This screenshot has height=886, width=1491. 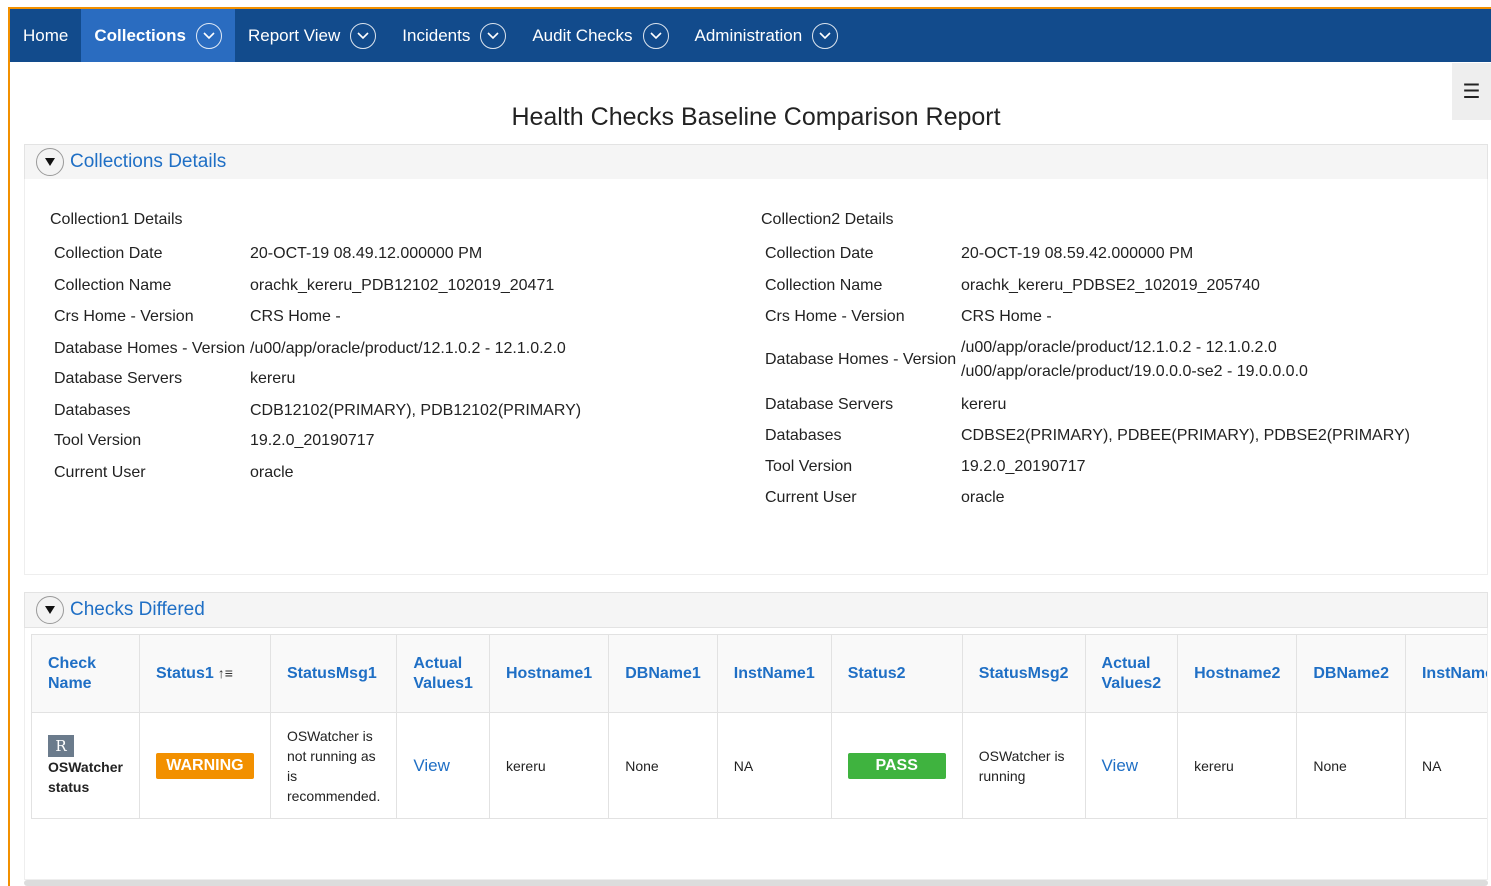 What do you see at coordinates (443, 673) in the screenshot?
I see `col-header-actual-values1: Actual Values1` at bounding box center [443, 673].